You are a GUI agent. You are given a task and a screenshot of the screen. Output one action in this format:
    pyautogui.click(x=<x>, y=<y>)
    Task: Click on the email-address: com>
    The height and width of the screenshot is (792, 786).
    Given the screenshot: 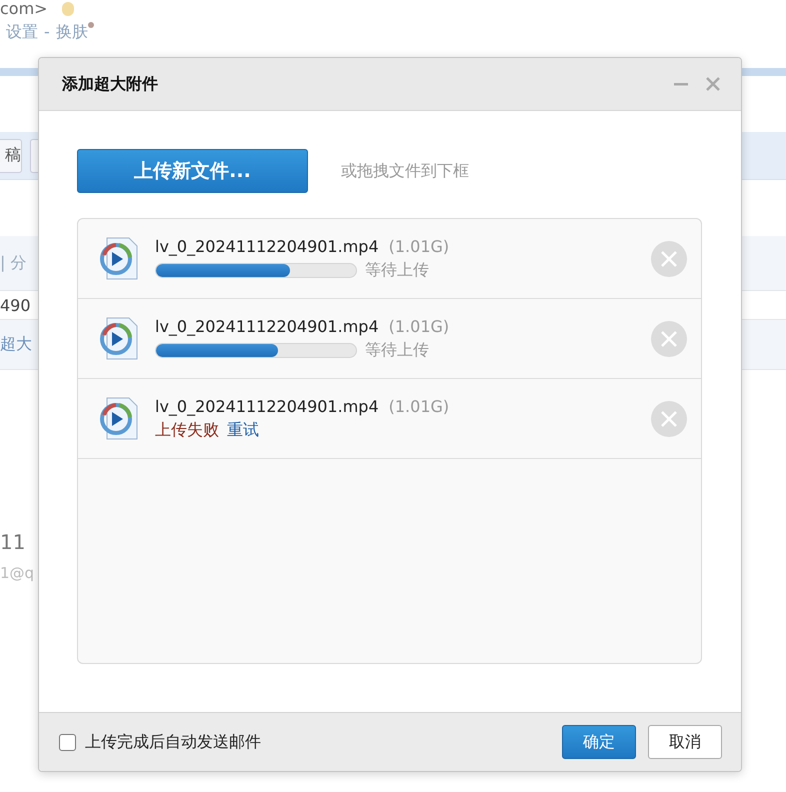 What is the action you would take?
    pyautogui.click(x=24, y=9)
    